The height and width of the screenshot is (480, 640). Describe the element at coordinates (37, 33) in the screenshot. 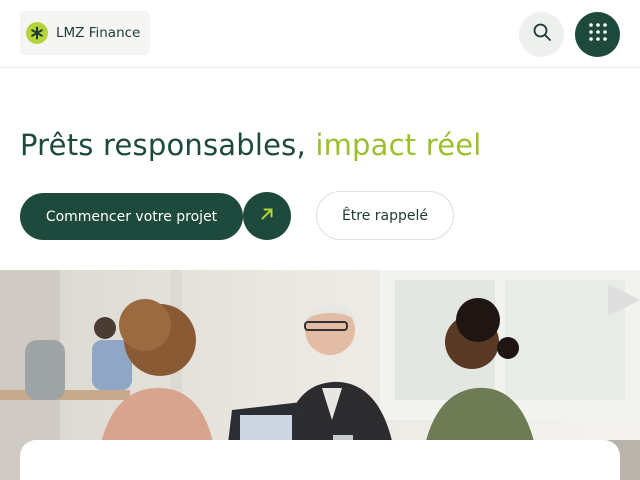

I see `asterisk-icon` at that location.